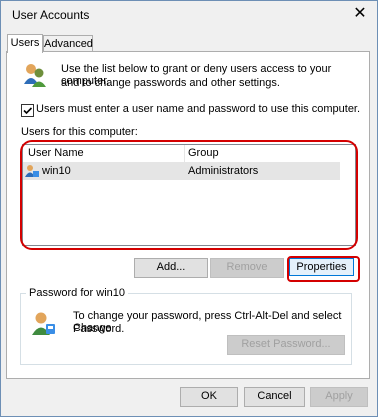 This screenshot has width=378, height=417. What do you see at coordinates (247, 268) in the screenshot?
I see `remove-button: Remove` at bounding box center [247, 268].